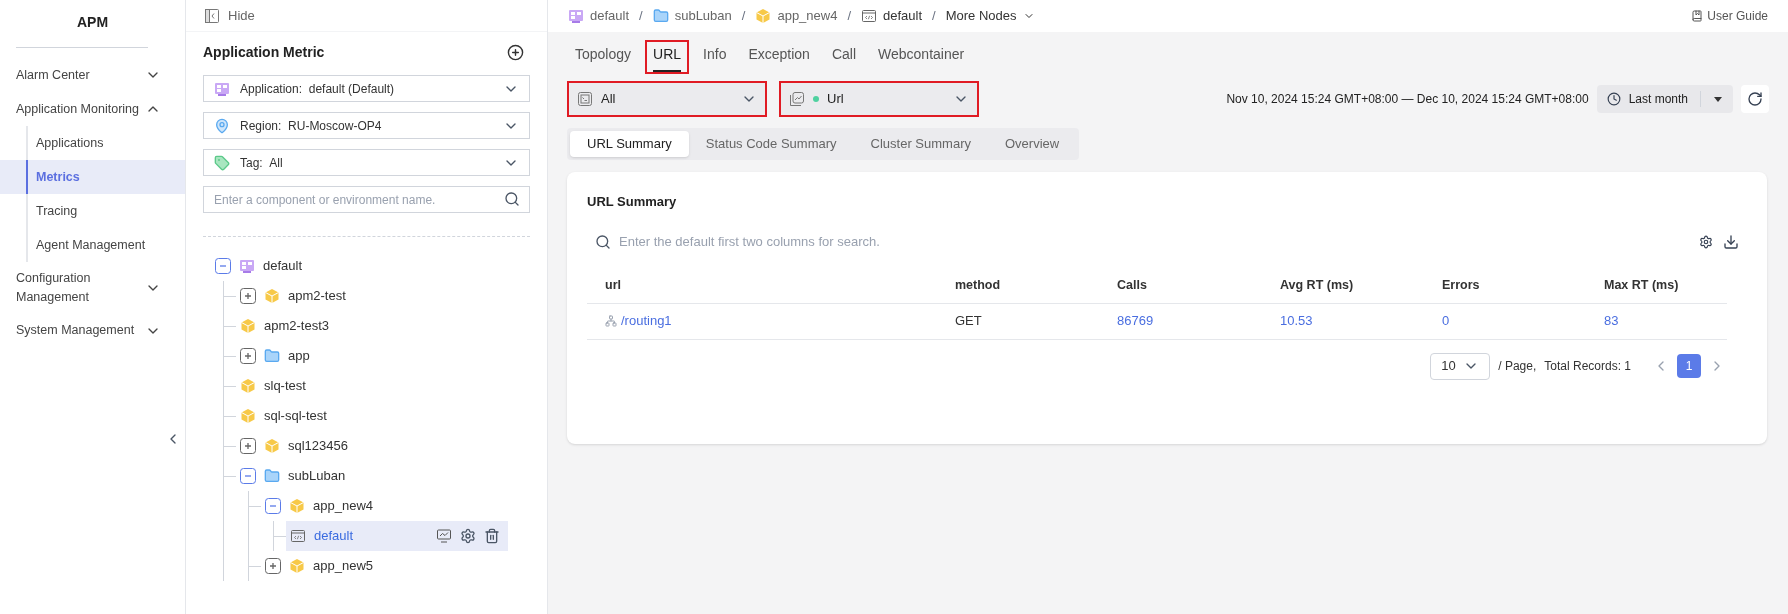 This screenshot has height=614, width=1788. What do you see at coordinates (1135, 321) in the screenshot?
I see `table-link: 86769` at bounding box center [1135, 321].